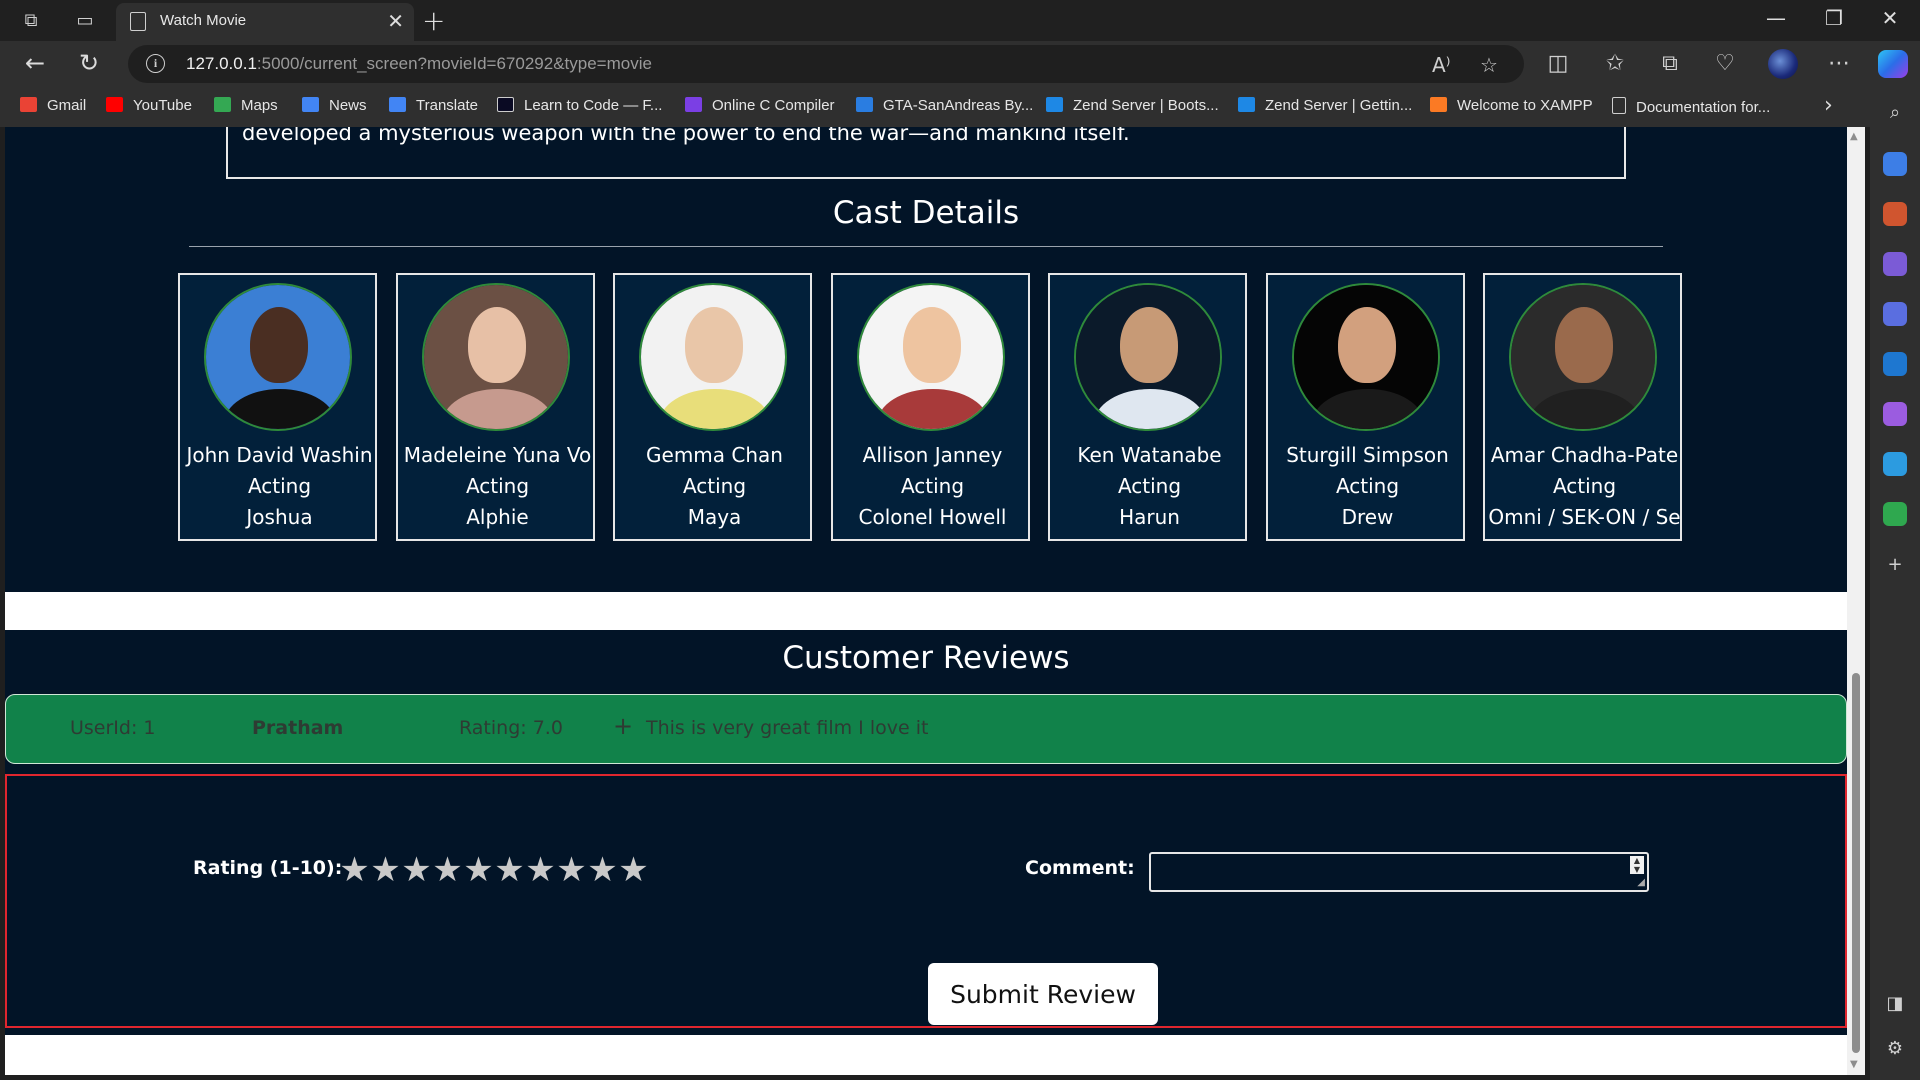 The image size is (1920, 1080). Describe the element at coordinates (1895, 164) in the screenshot. I see `shopping-tag-icon` at that location.